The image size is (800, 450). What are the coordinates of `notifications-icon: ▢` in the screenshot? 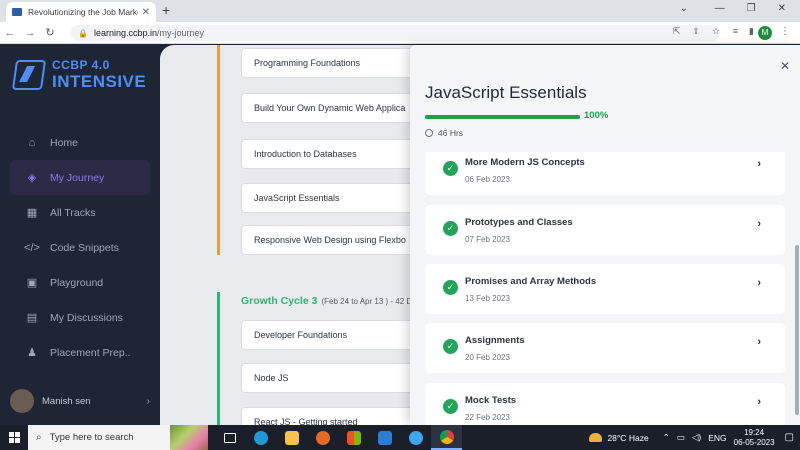 It's located at (789, 437).